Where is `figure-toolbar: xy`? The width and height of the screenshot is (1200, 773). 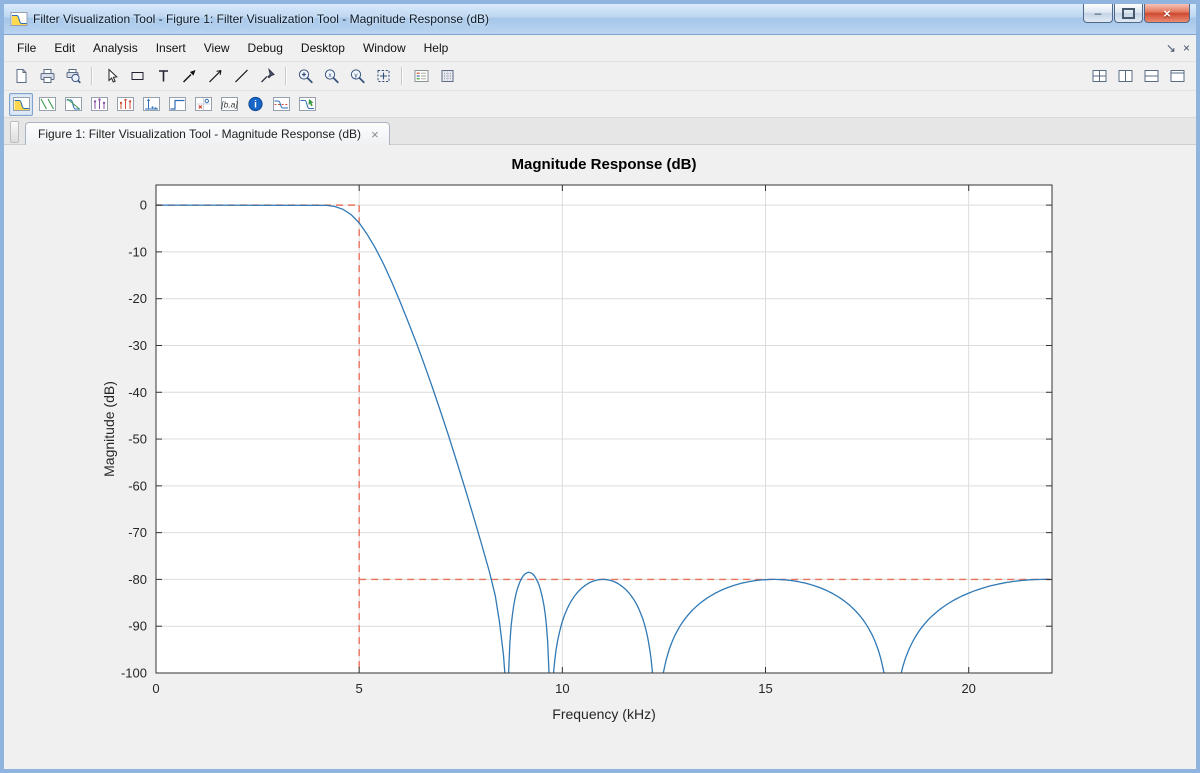
figure-toolbar: xy is located at coordinates (600, 76).